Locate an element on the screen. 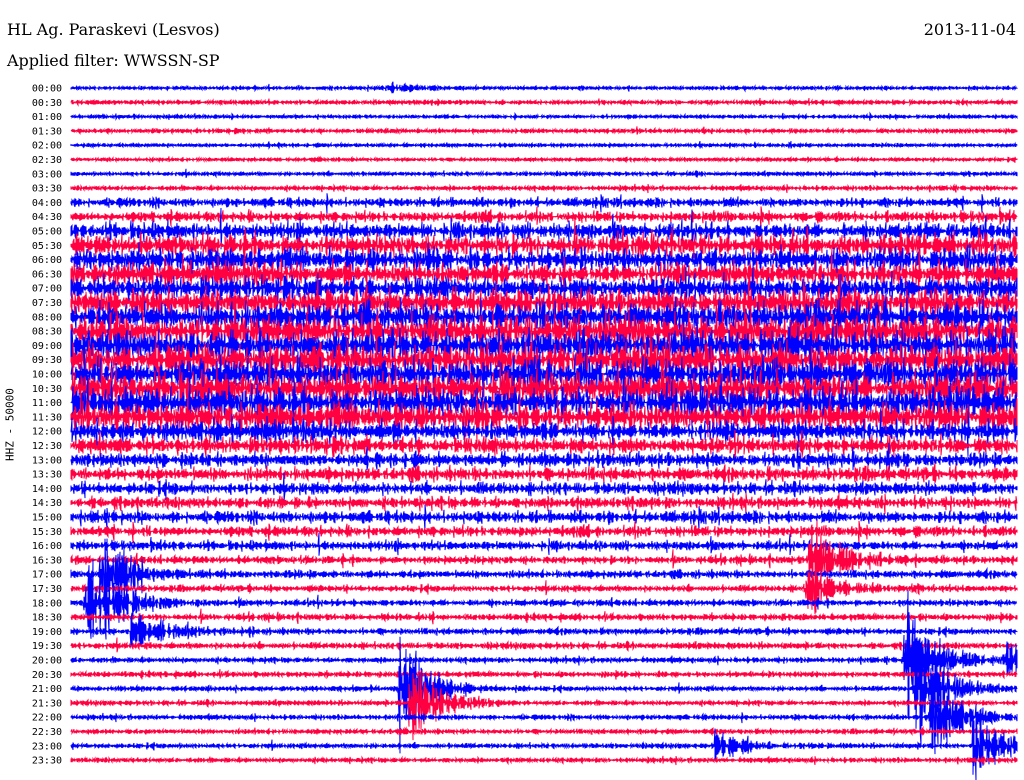  trace-row-1930 is located at coordinates (544, 645).